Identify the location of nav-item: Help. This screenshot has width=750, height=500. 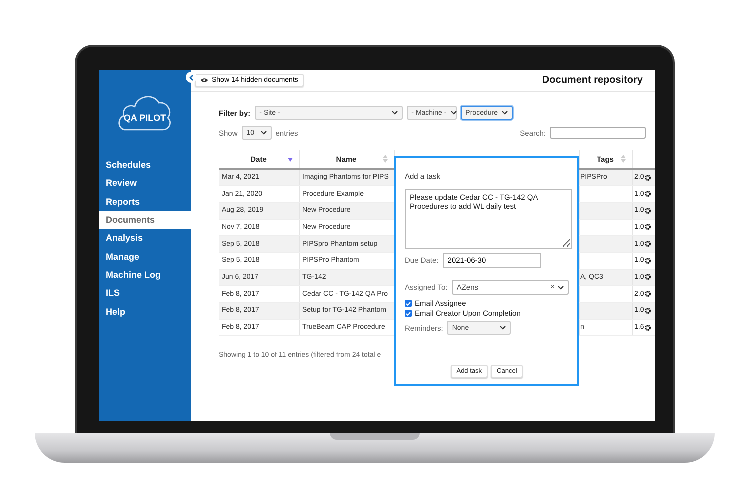
(145, 311).